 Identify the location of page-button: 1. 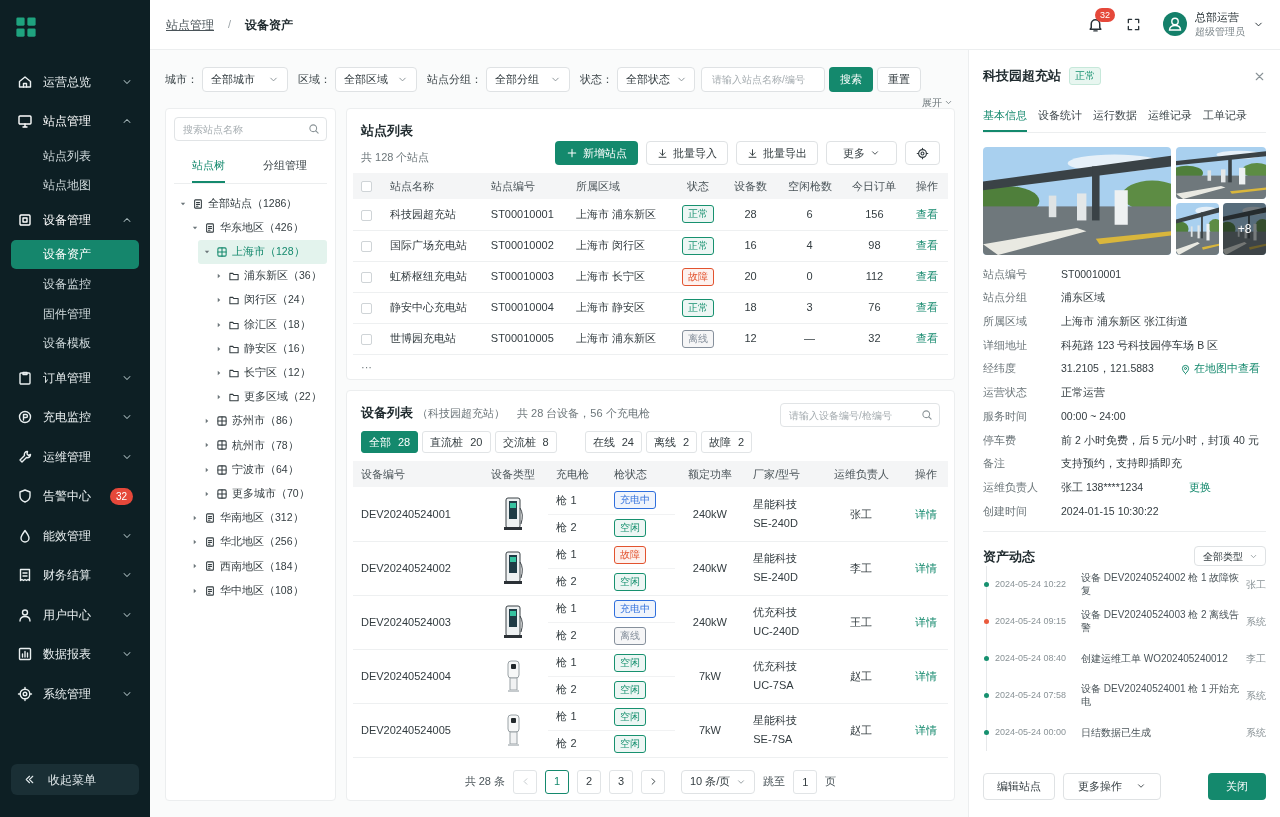
(557, 781).